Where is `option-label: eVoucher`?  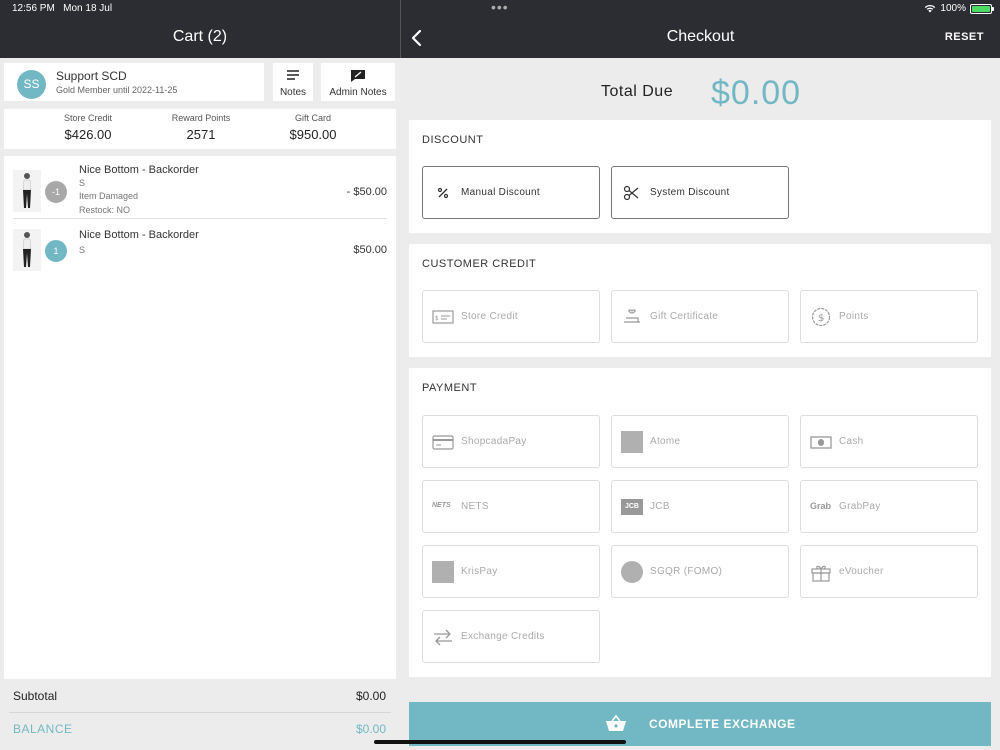 option-label: eVoucher is located at coordinates (861, 571).